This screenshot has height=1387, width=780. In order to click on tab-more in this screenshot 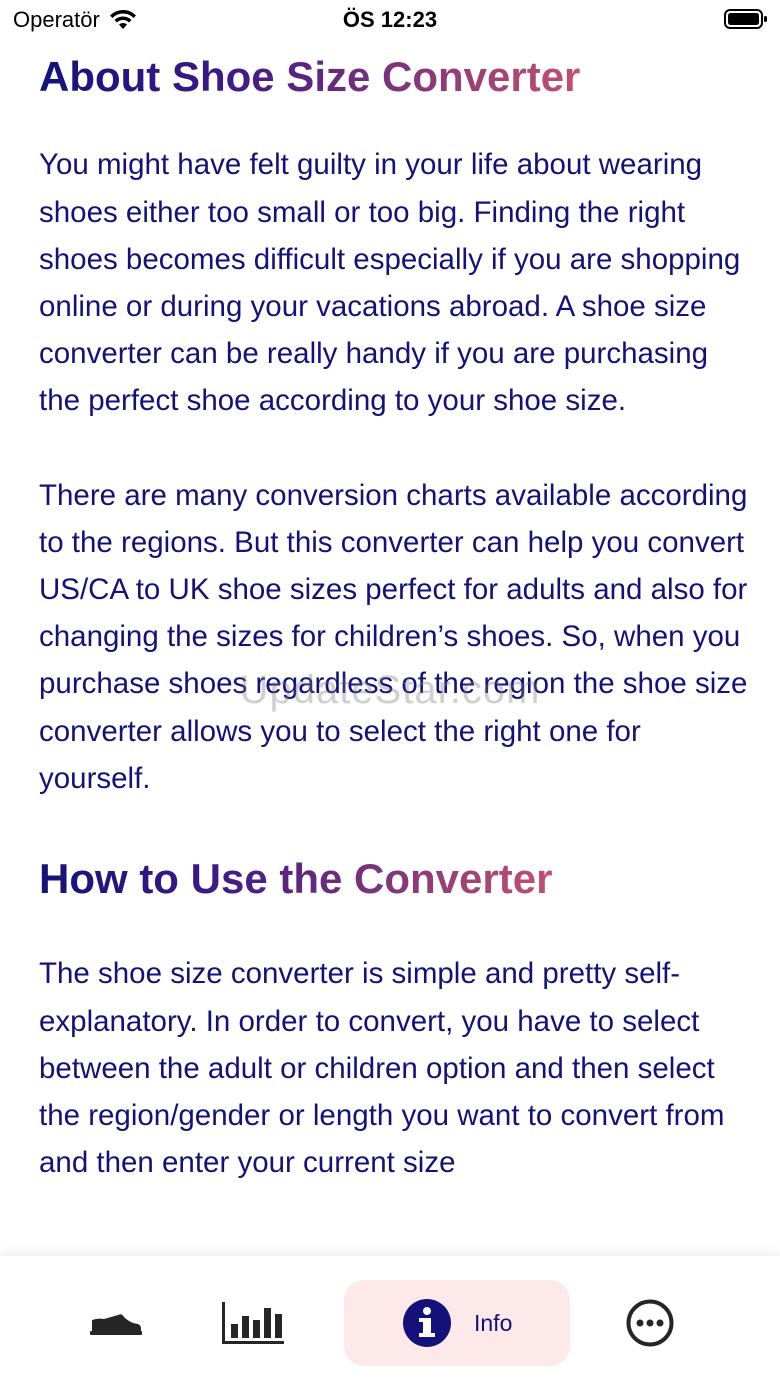, I will do `click(650, 1323)`.